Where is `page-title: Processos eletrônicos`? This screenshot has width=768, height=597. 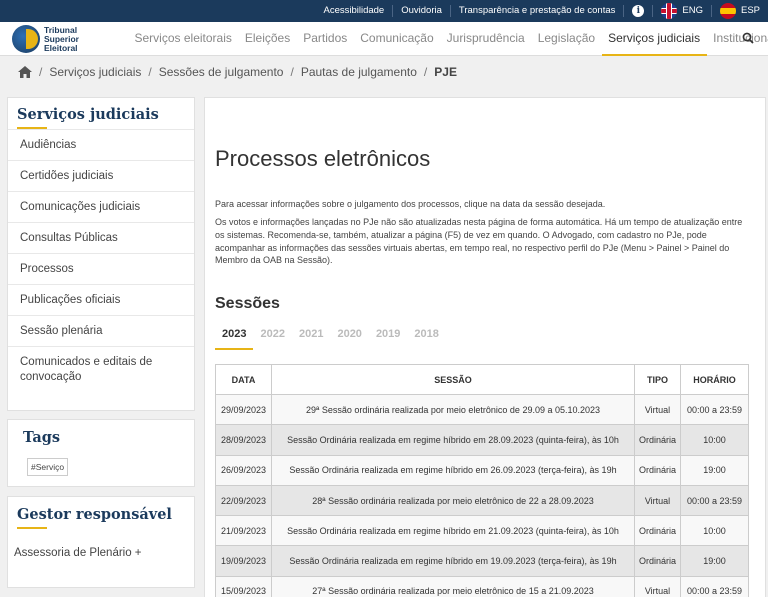
page-title: Processos eletrônicos is located at coordinates (323, 158).